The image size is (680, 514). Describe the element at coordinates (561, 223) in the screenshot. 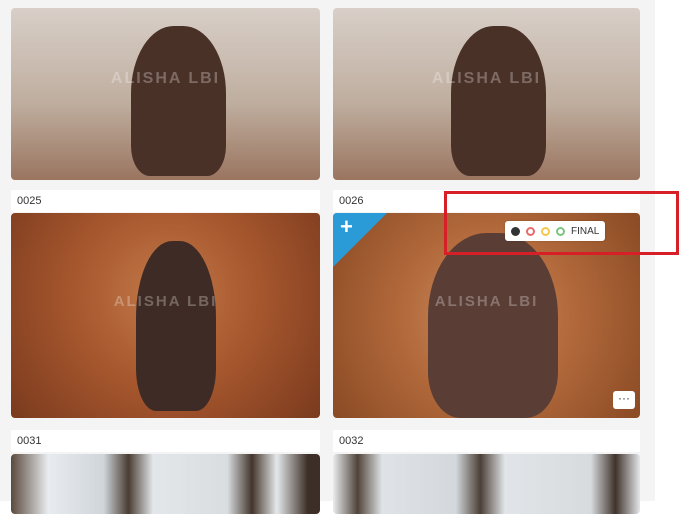

I see `highlight-box` at that location.